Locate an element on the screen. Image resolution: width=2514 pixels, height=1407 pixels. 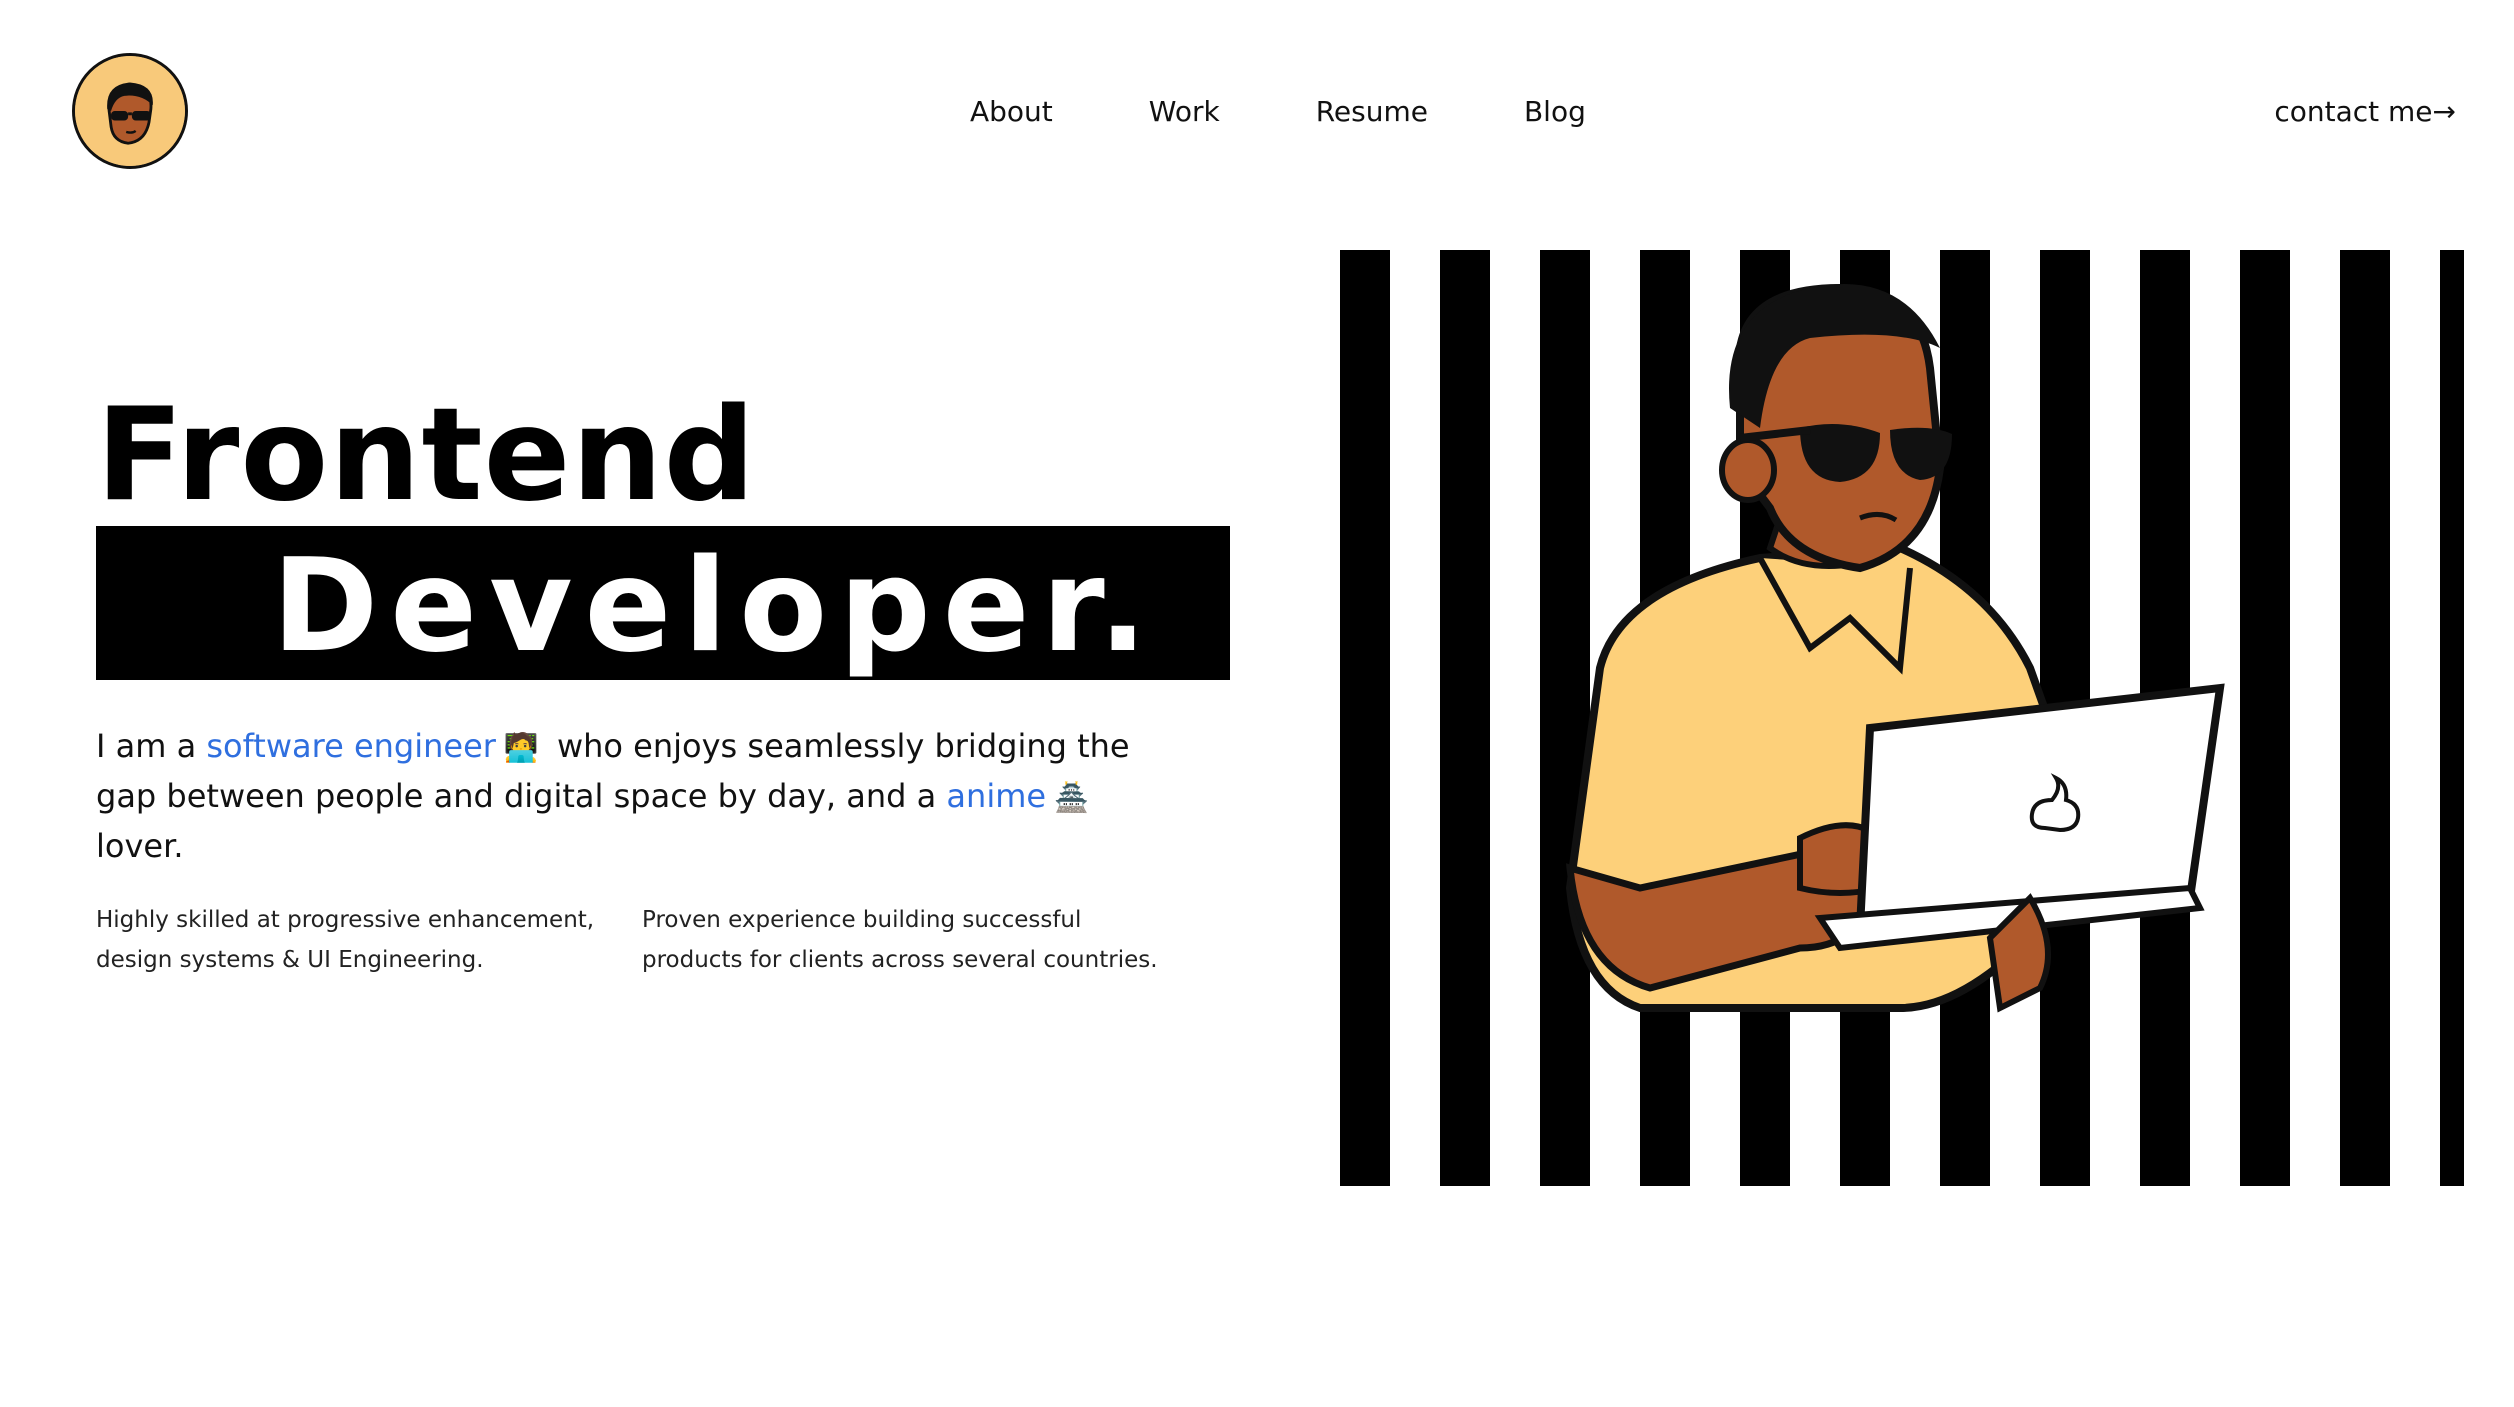
avatar-face-icon is located at coordinates (130, 111).